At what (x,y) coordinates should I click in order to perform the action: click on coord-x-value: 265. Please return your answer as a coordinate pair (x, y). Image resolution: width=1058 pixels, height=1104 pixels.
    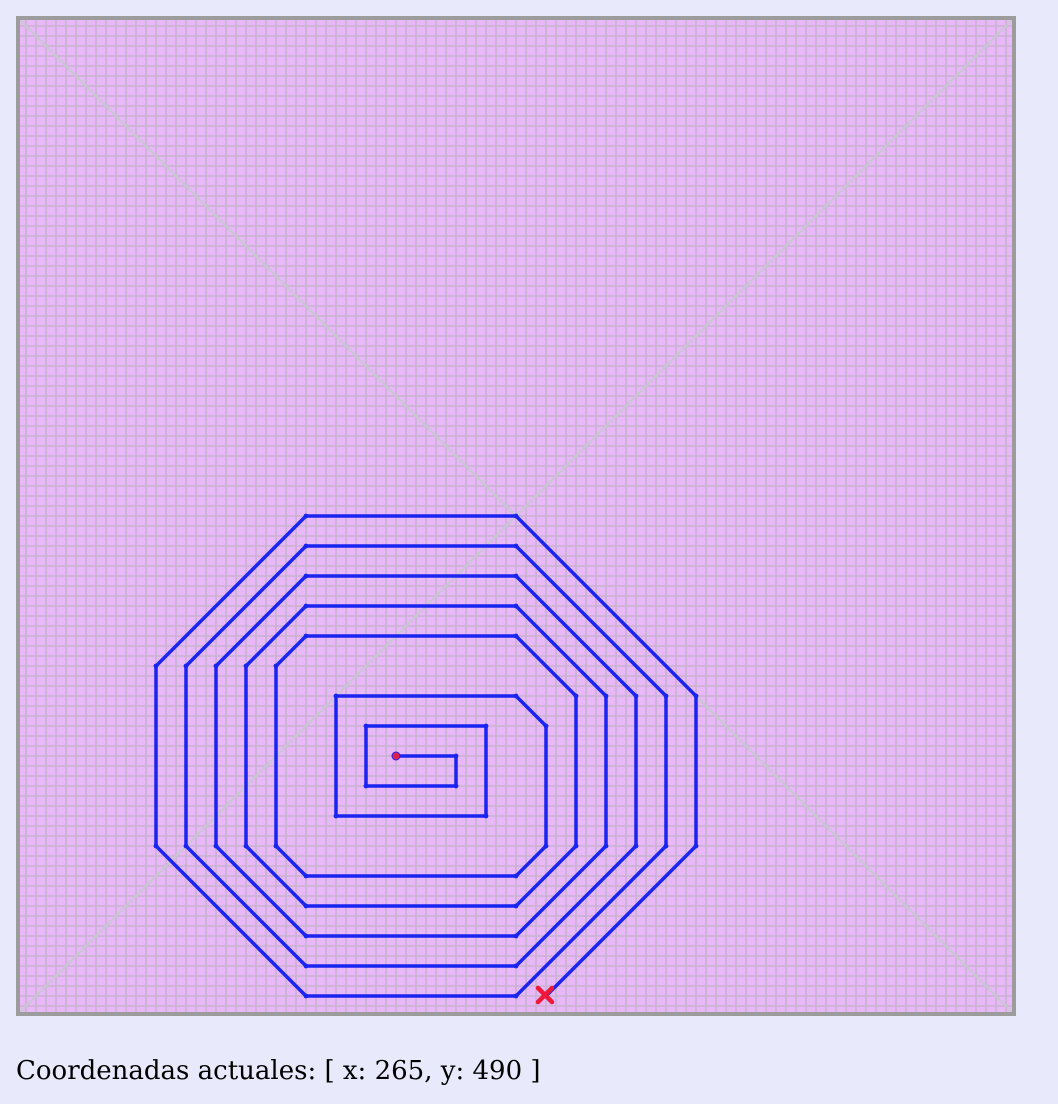
    Looking at the image, I should click on (399, 1071).